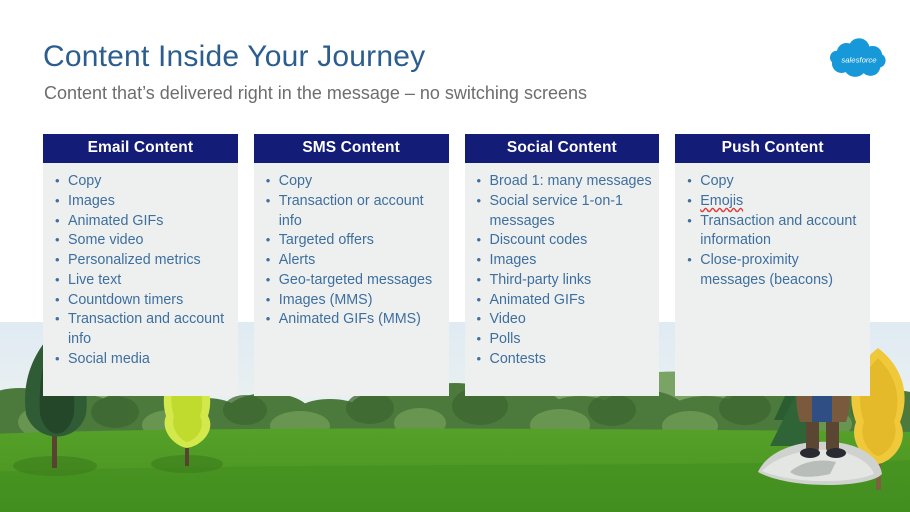  What do you see at coordinates (562, 211) in the screenshot?
I see `list-item: Social service 1-on-1 messages` at bounding box center [562, 211].